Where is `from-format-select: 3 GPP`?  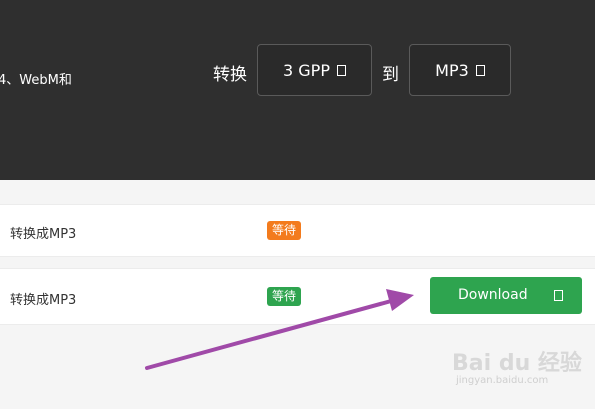
from-format-select: 3 GPP is located at coordinates (314, 70).